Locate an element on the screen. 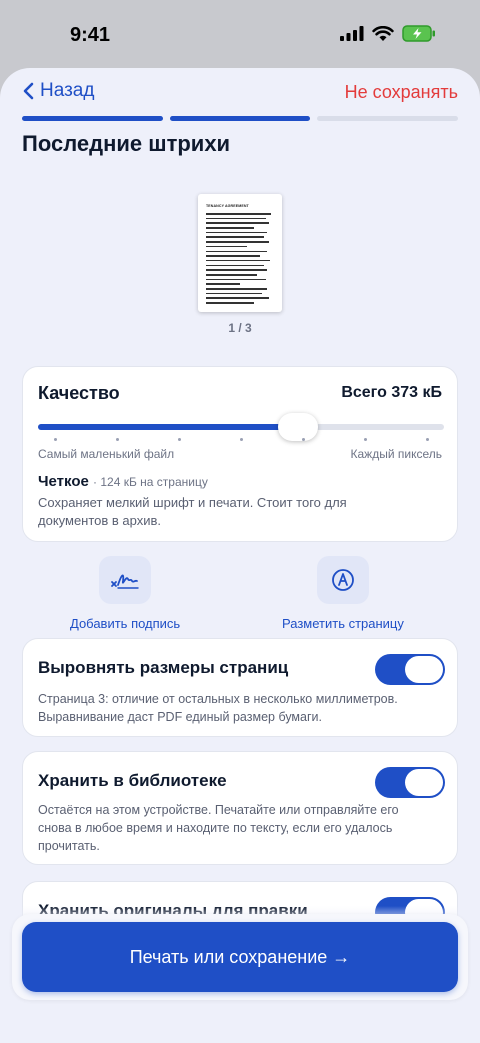 The image size is (480, 1043). page-counter: 1 / 3 is located at coordinates (240, 328).